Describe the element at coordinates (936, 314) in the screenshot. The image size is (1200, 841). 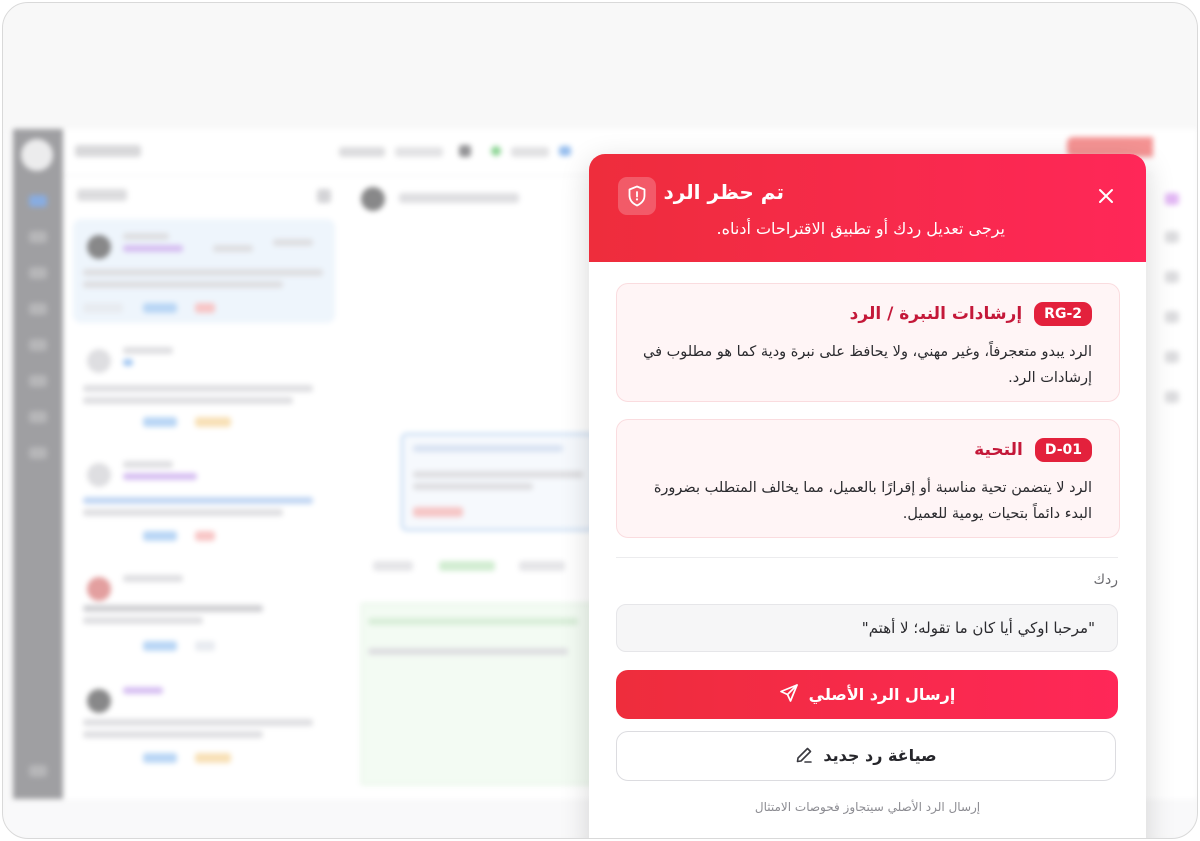
I see `violation-title: إرشادات النبرة / الرد` at that location.